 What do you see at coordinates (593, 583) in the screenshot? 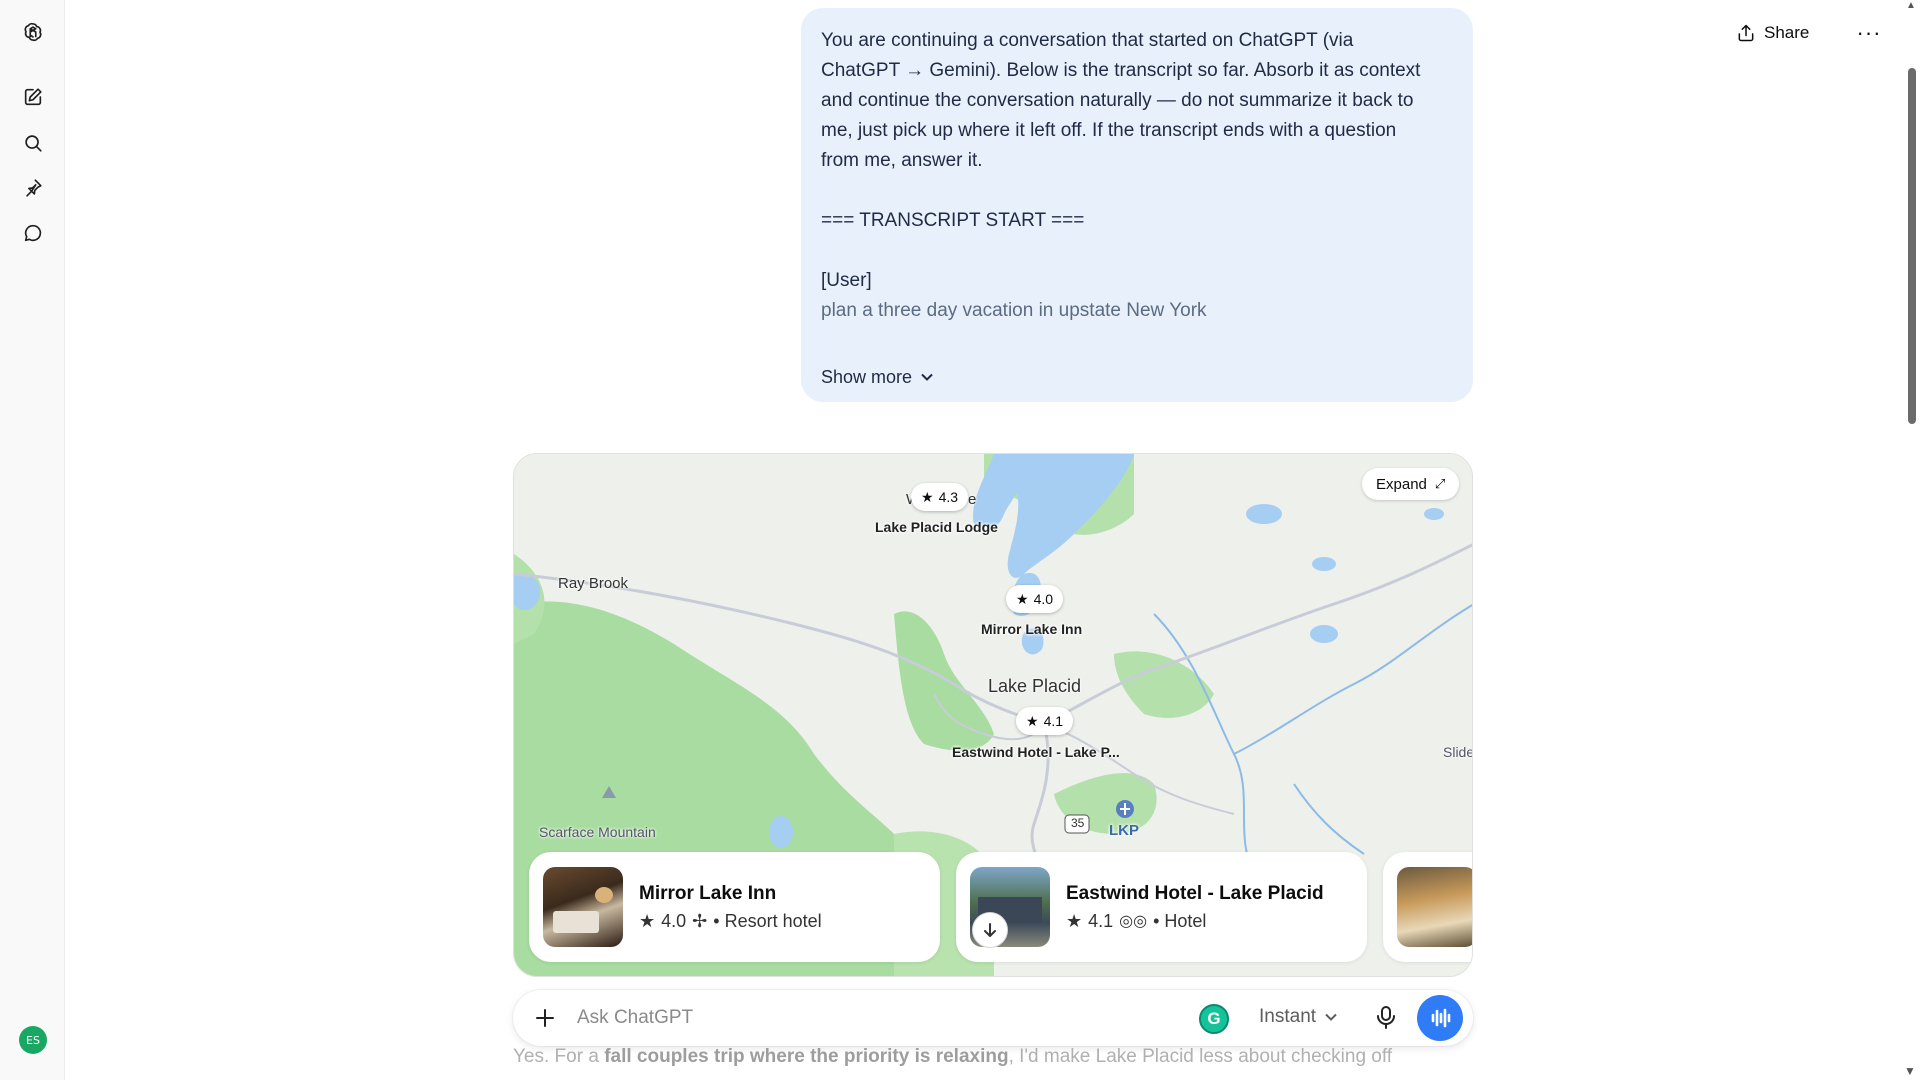
I see `place-label-ray-brook: Ray Brook` at bounding box center [593, 583].